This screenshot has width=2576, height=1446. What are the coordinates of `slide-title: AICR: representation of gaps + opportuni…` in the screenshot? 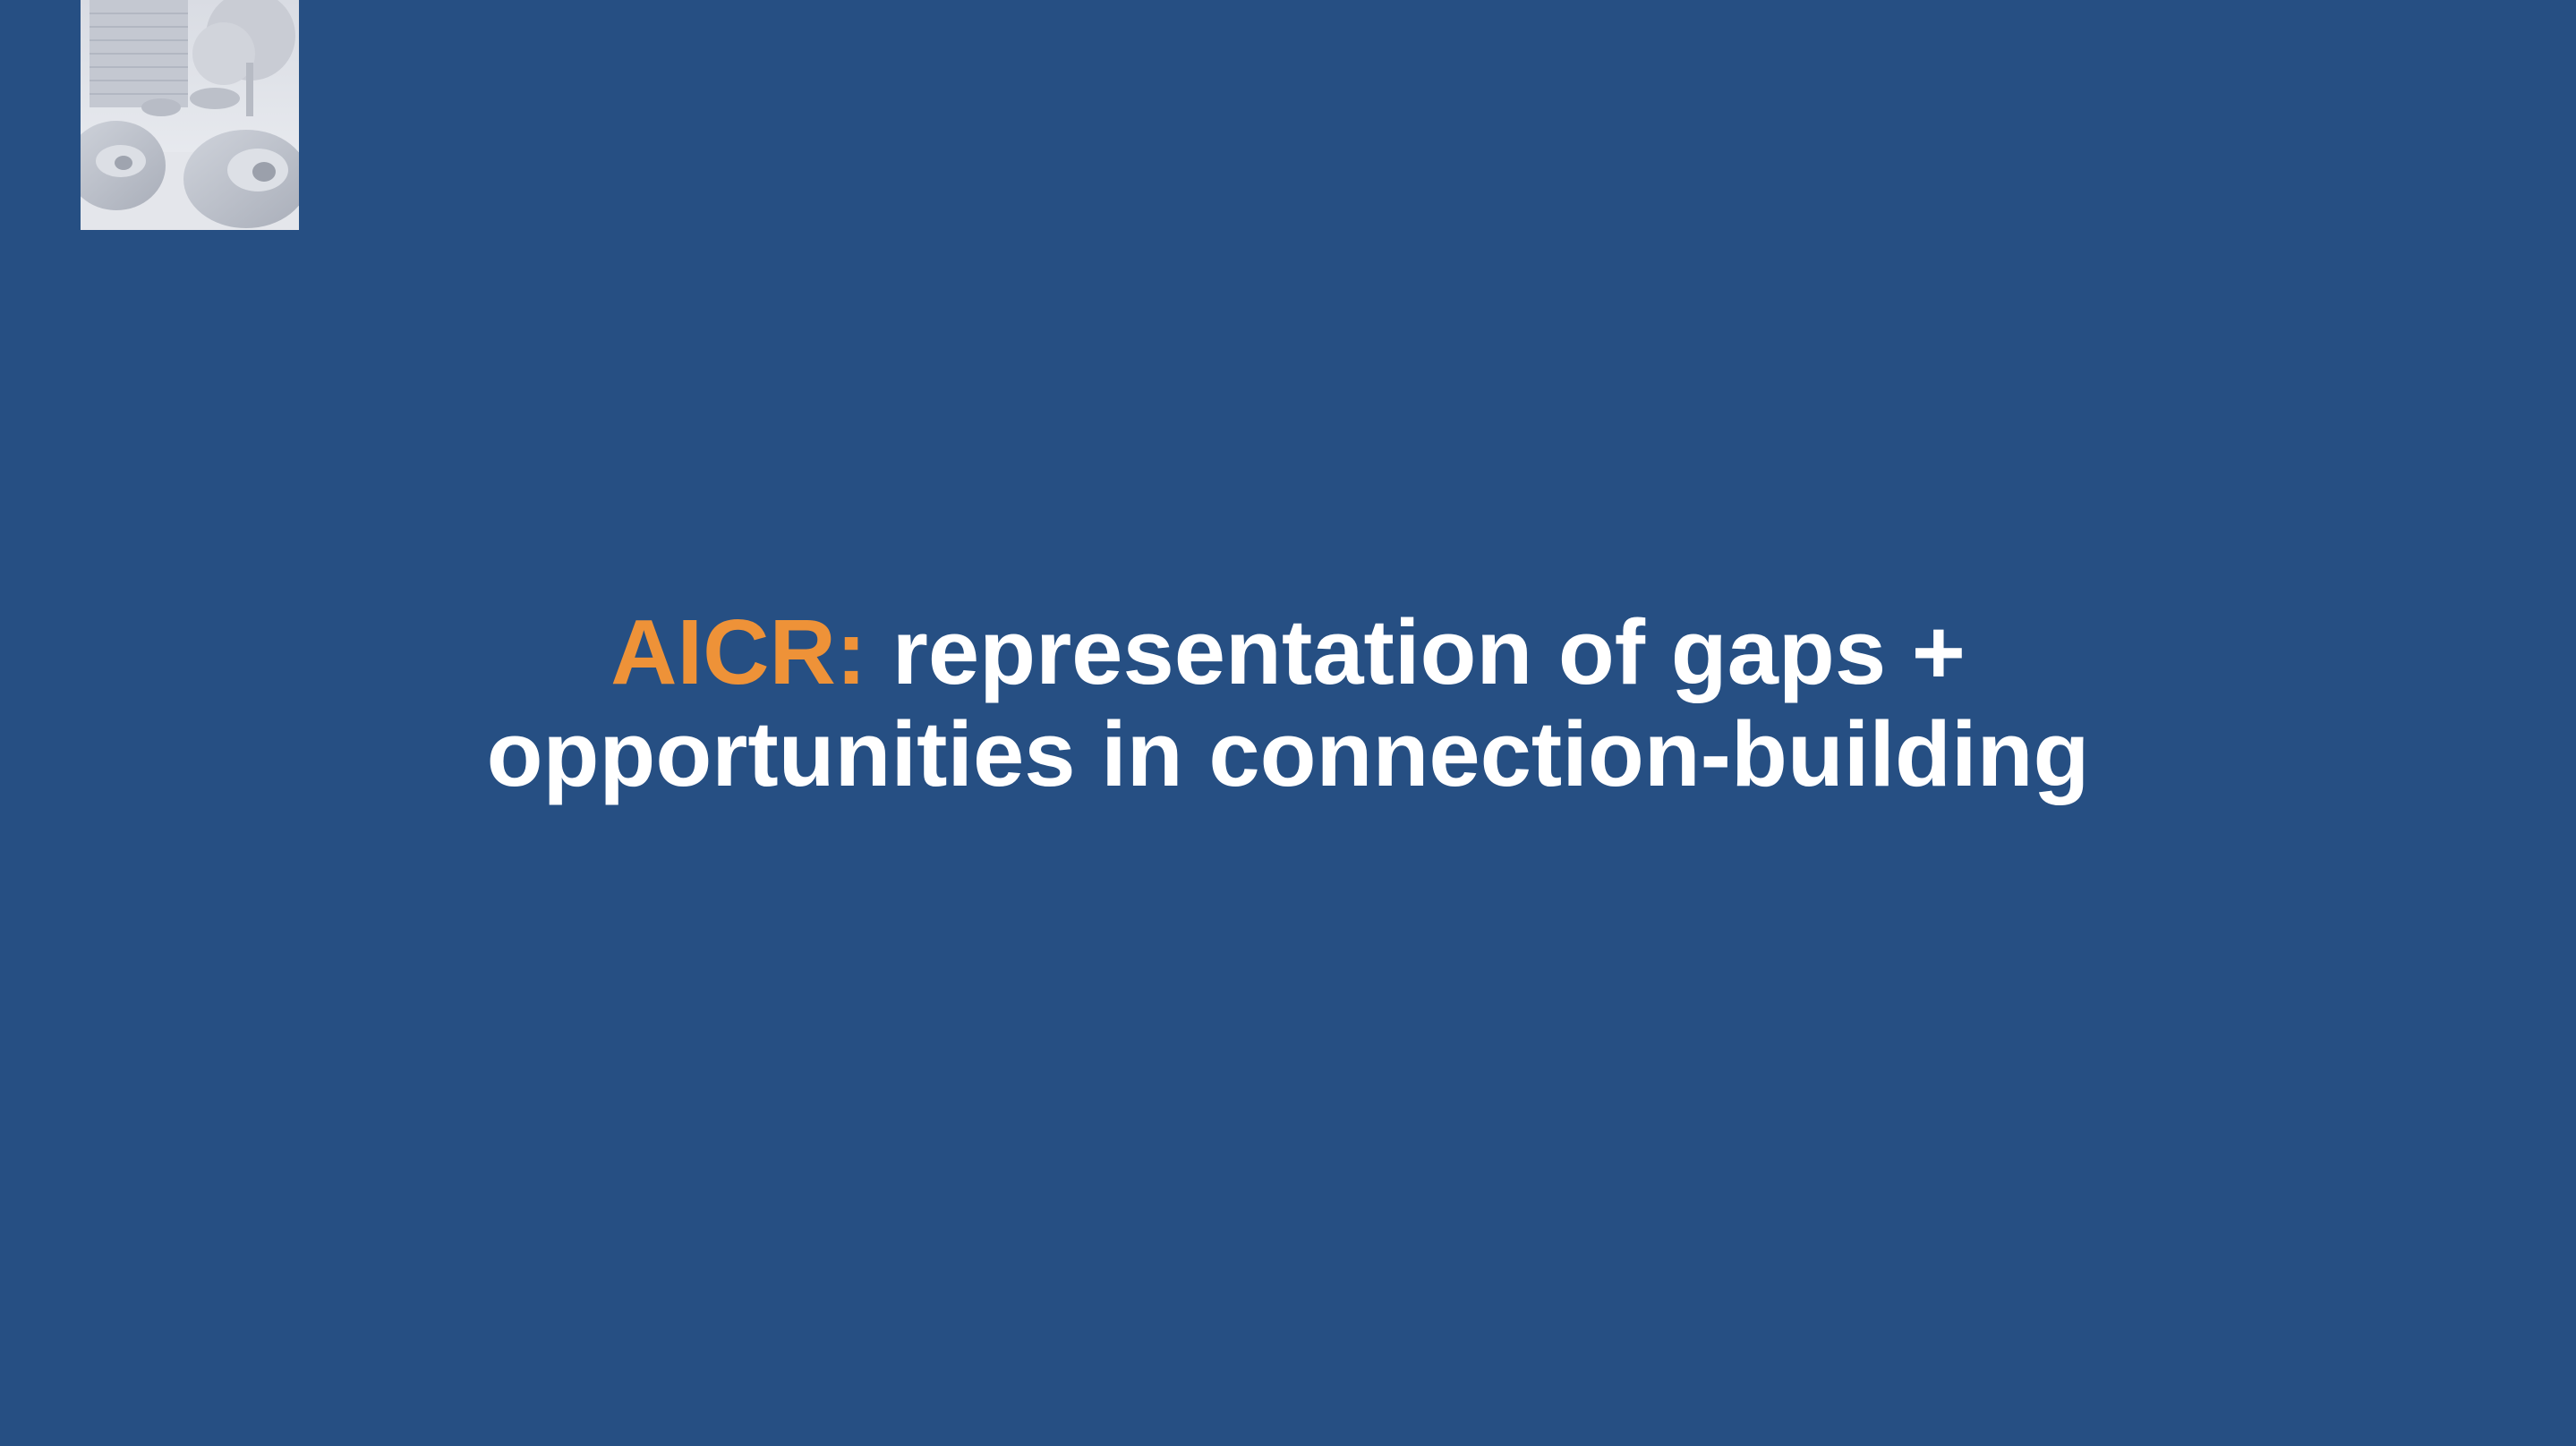 It's located at (1288, 703).